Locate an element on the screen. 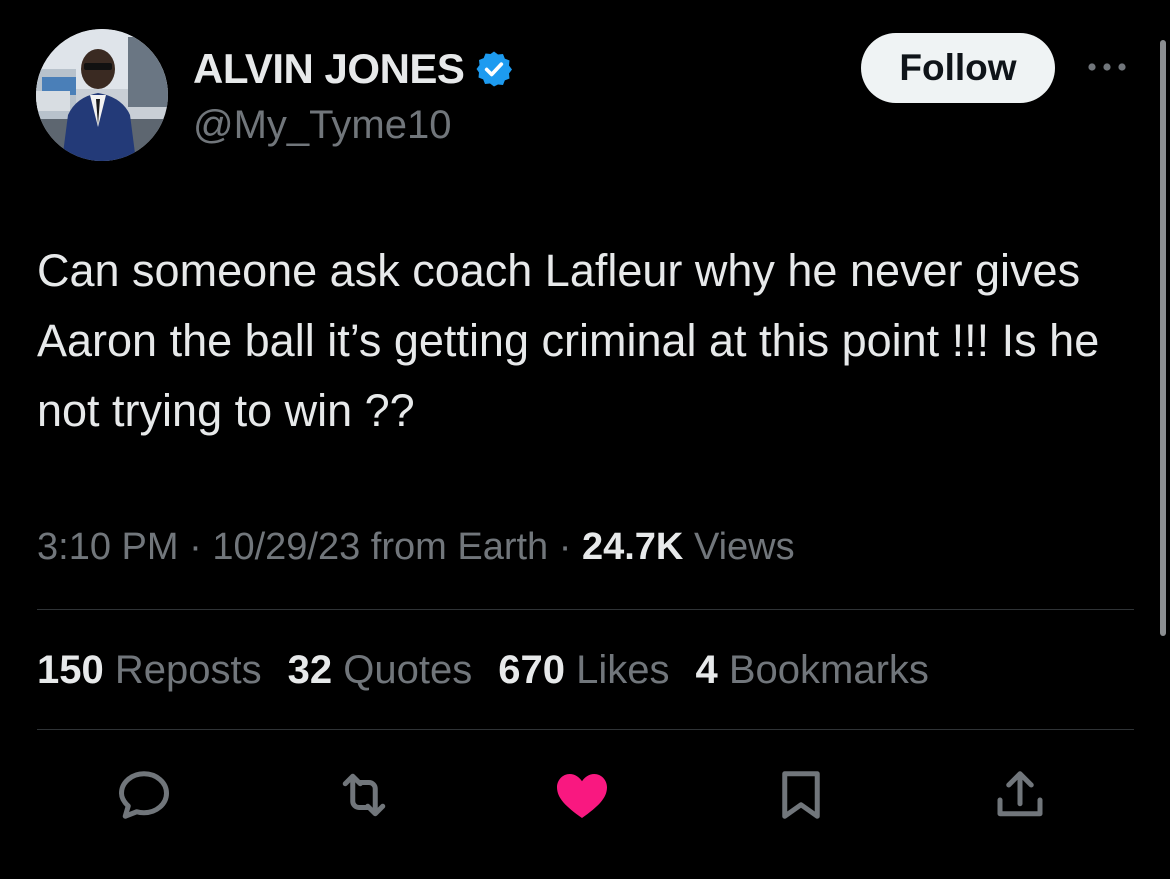 This screenshot has height=879, width=1170. reply-button is located at coordinates (144, 795).